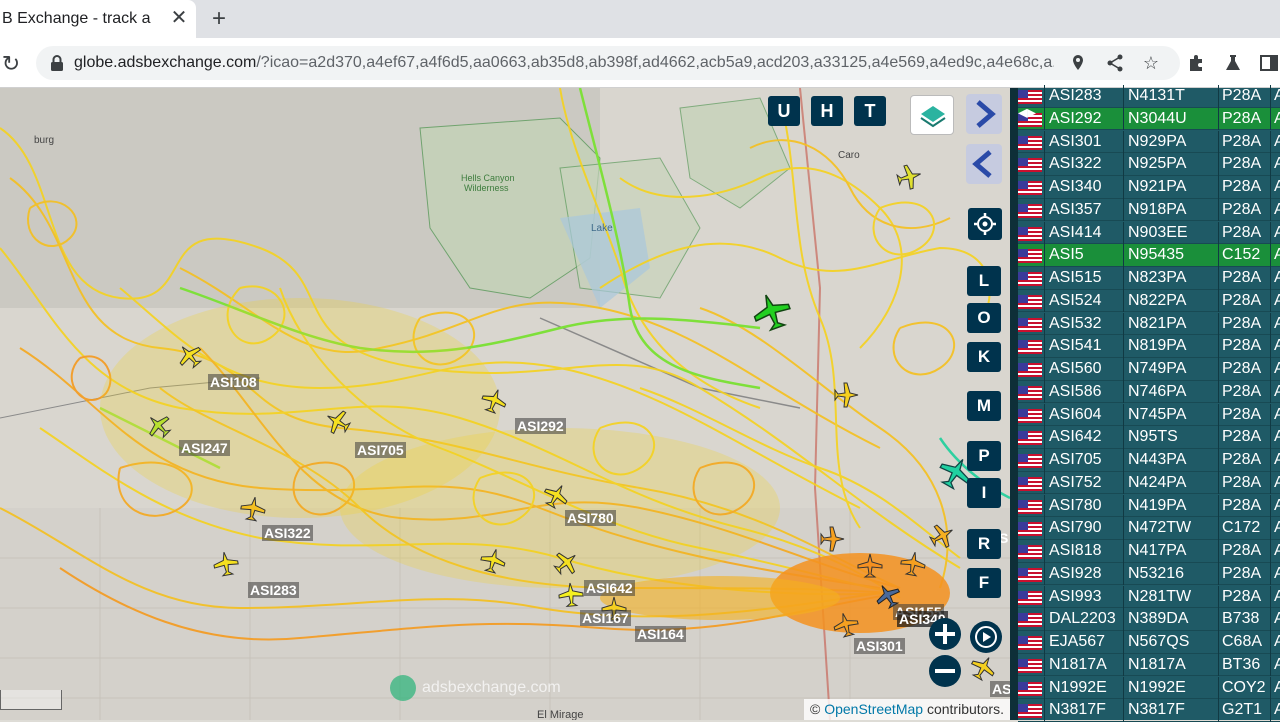  What do you see at coordinates (870, 111) in the screenshot?
I see `button-t: T` at bounding box center [870, 111].